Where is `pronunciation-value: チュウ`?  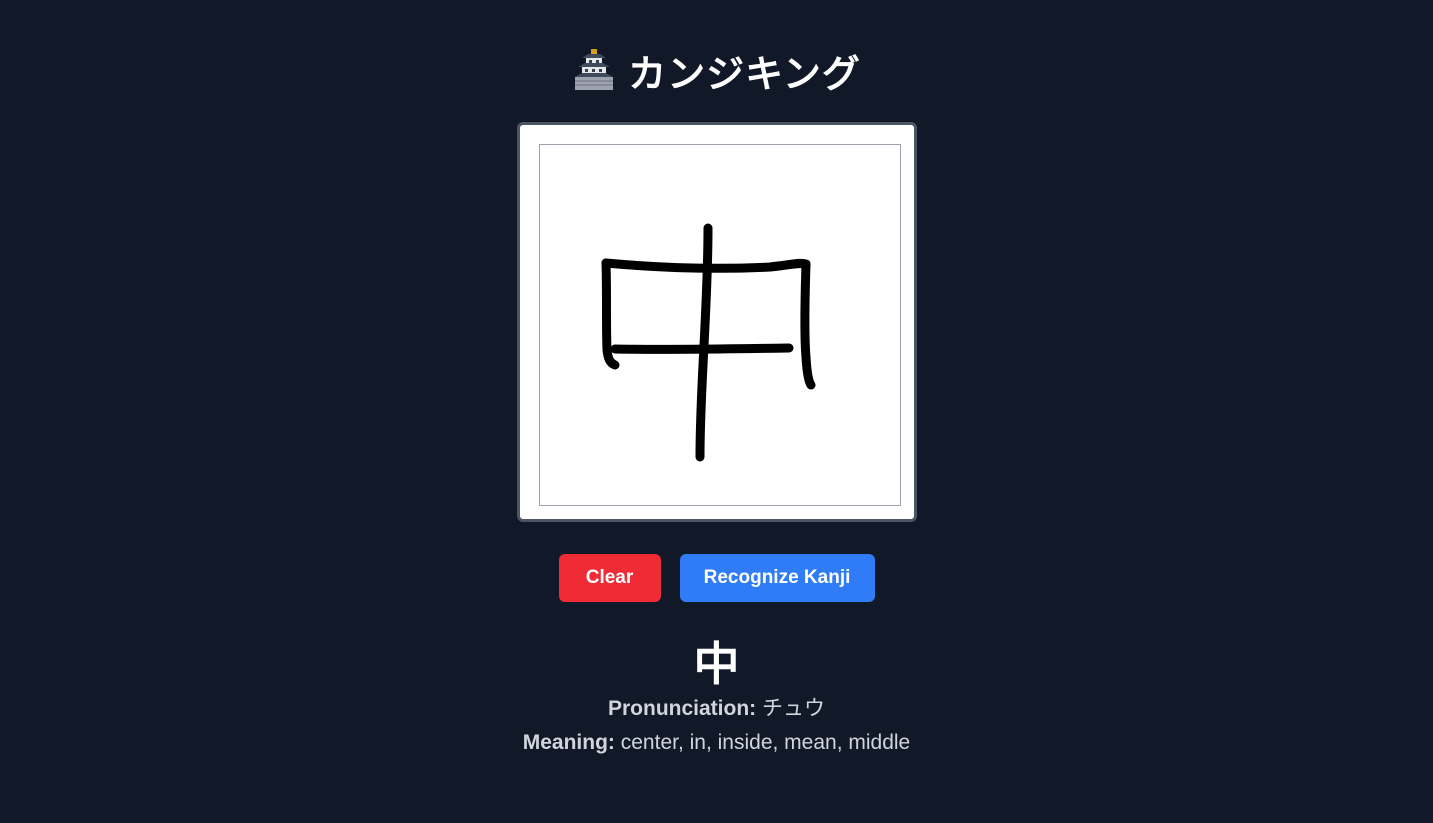 pronunciation-value: チュウ is located at coordinates (793, 708).